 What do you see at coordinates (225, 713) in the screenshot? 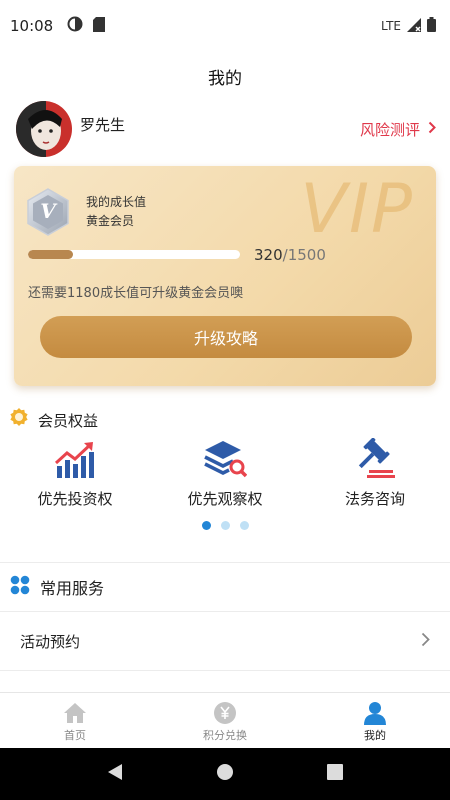
I see `yen-coin-icon` at bounding box center [225, 713].